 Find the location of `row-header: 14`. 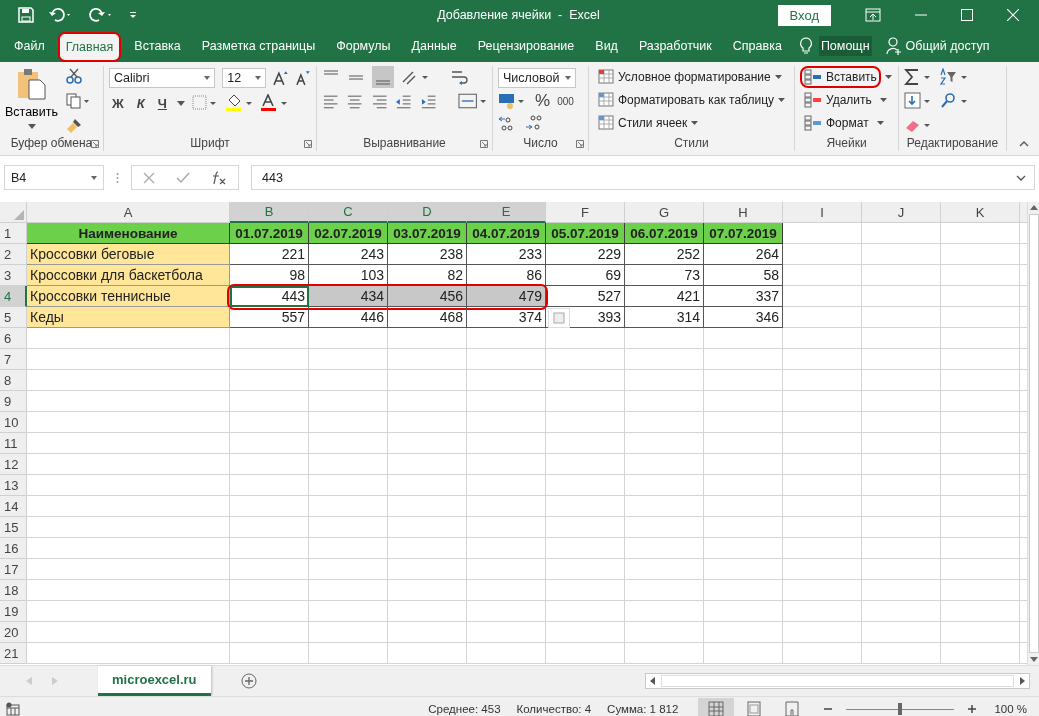

row-header: 14 is located at coordinates (13, 506).